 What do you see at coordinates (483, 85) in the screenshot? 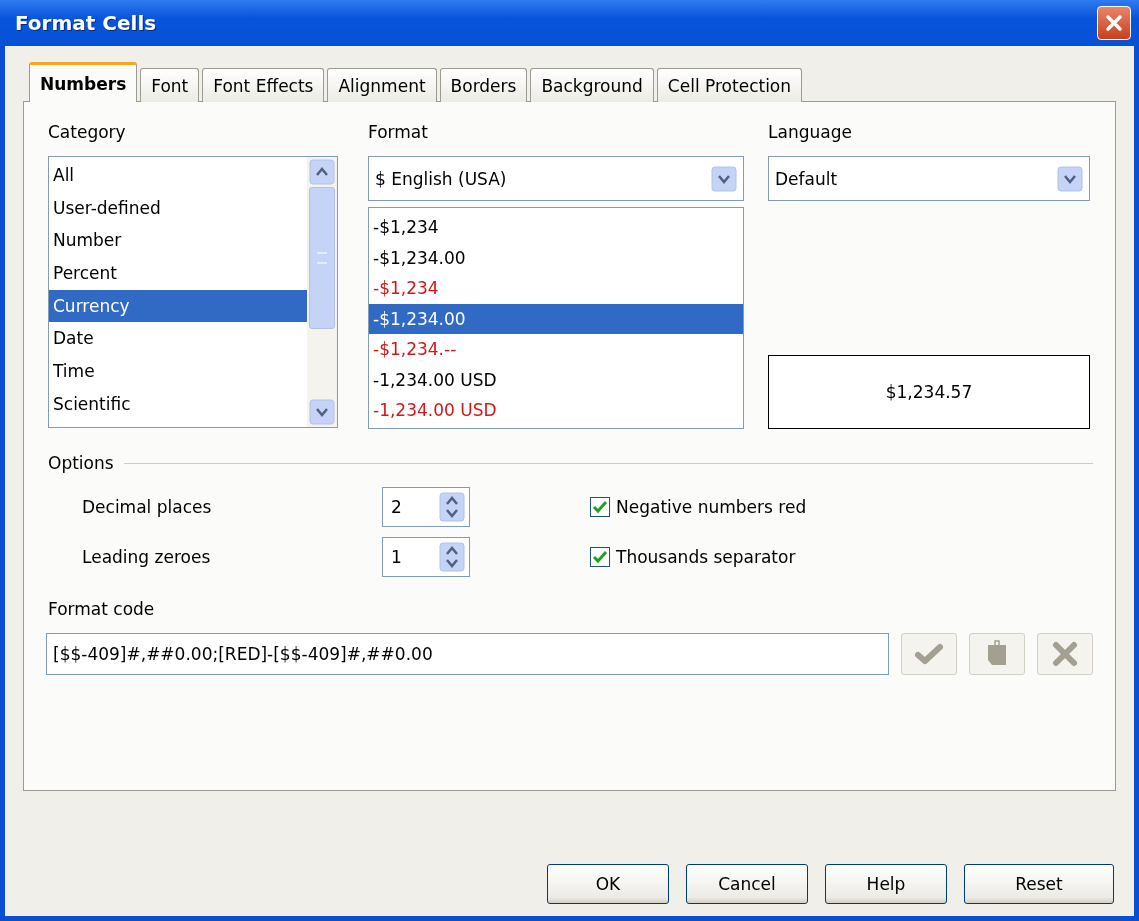
I see `tab: Borders` at bounding box center [483, 85].